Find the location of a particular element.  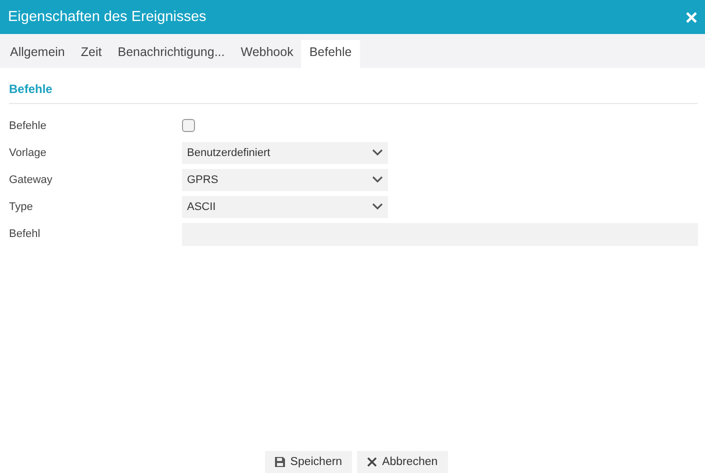

field-label: Befehl is located at coordinates (25, 234).